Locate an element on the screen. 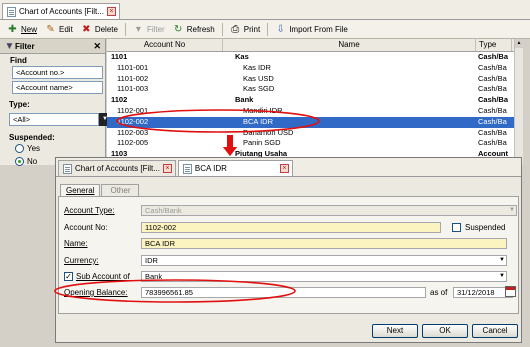 The width and height of the screenshot is (530, 347). suspended-checkbox: Suspended is located at coordinates (478, 227).